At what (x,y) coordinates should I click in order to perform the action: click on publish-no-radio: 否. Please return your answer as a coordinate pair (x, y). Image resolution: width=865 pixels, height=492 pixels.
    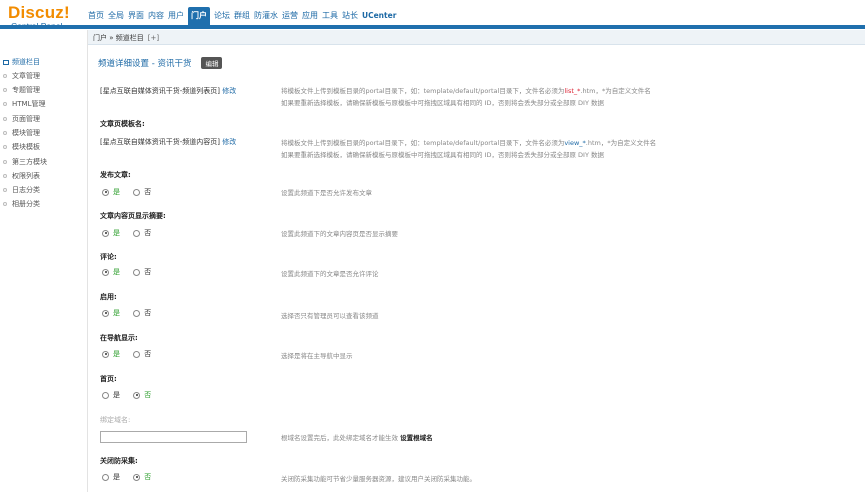
    Looking at the image, I should click on (142, 192).